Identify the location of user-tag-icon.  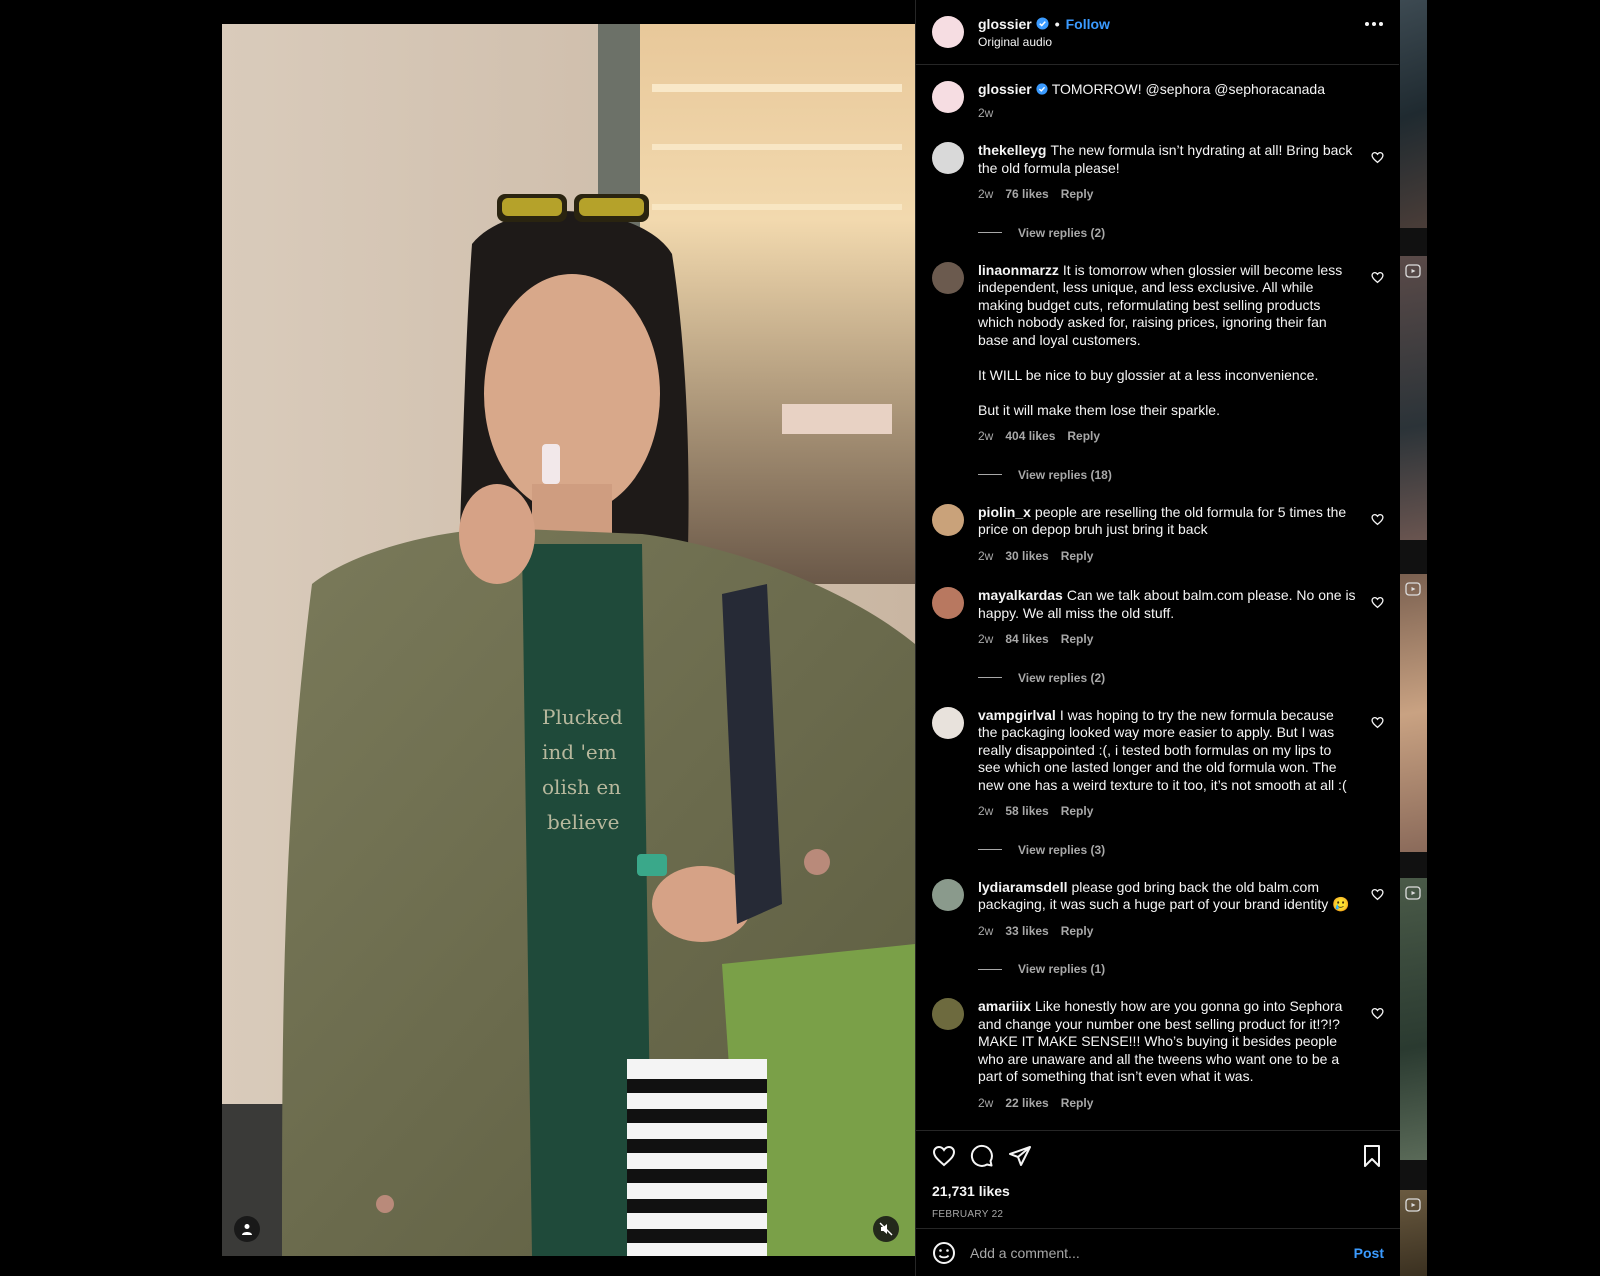
(247, 1229).